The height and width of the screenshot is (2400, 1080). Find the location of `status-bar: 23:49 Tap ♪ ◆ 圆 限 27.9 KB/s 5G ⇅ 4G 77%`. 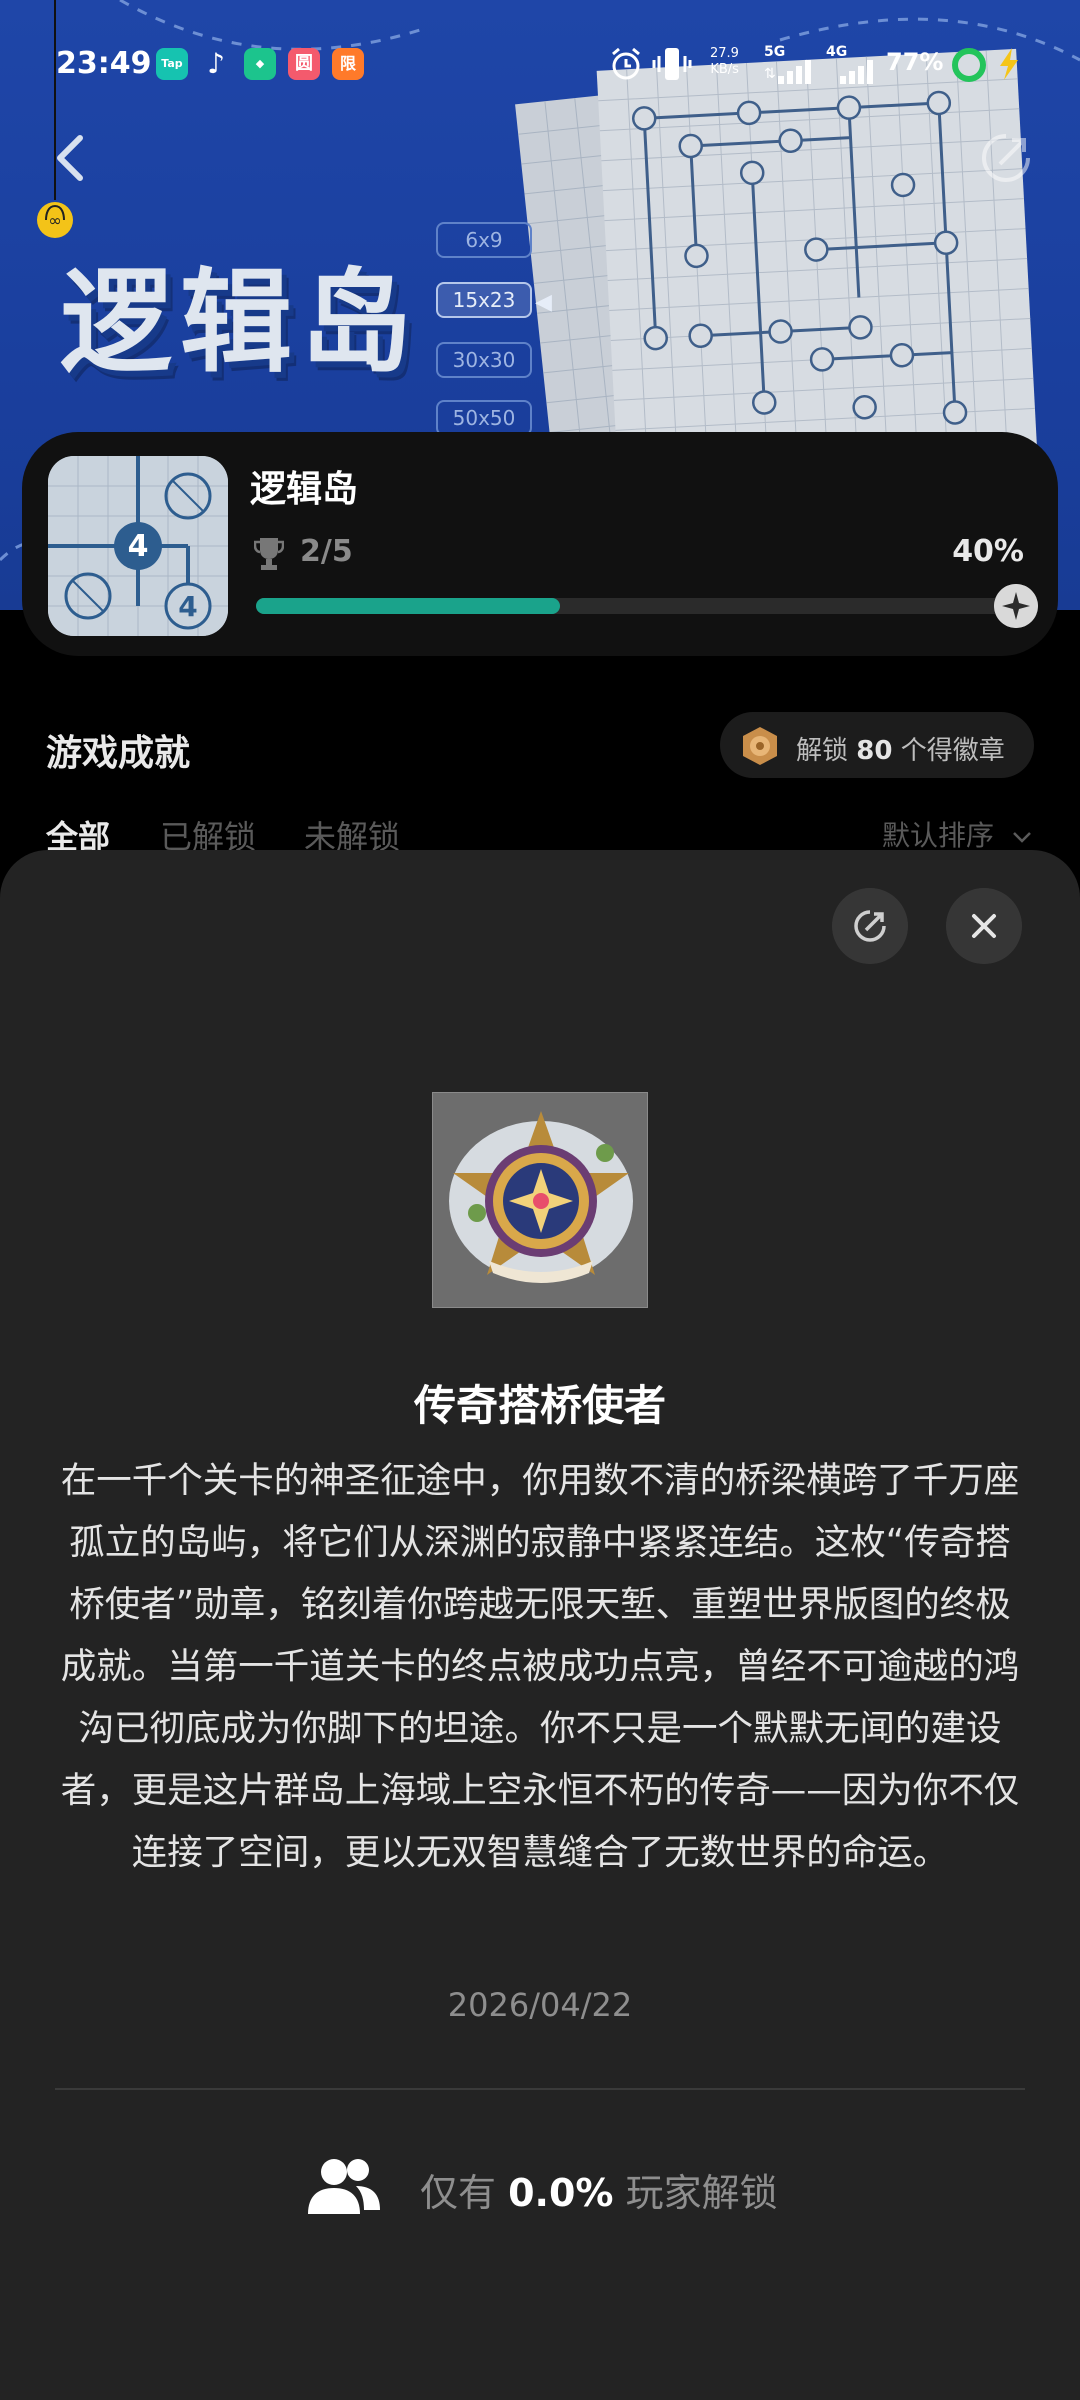

status-bar: 23:49 Tap ♪ ◆ 圆 限 27.9 KB/s 5G ⇅ 4G 77% is located at coordinates (540, 65).